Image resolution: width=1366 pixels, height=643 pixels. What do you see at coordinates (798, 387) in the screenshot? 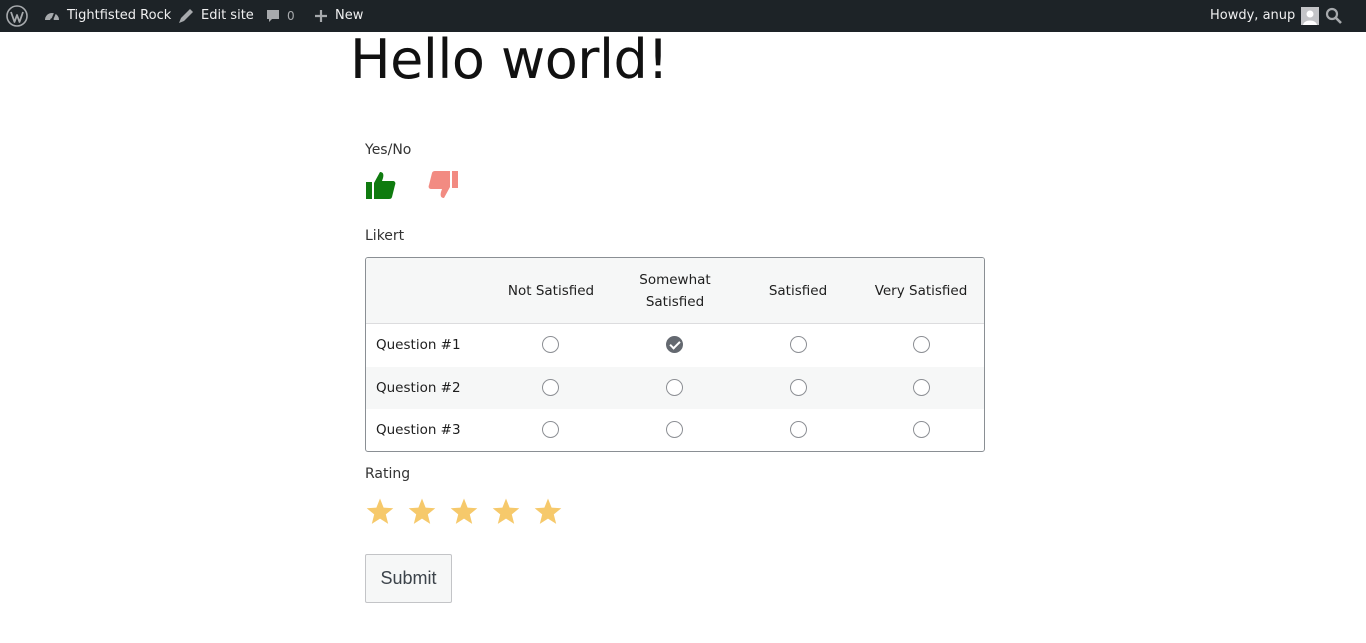
I see `q2-satisfied-radio` at bounding box center [798, 387].